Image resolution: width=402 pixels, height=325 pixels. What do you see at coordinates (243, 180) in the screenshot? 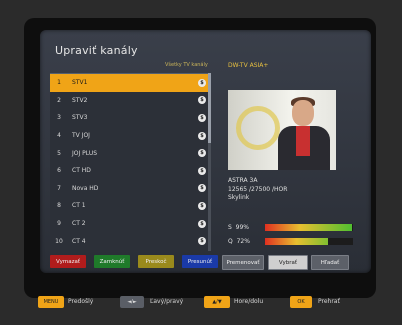
I see `satellite-name: ASTRA 3A` at bounding box center [243, 180].